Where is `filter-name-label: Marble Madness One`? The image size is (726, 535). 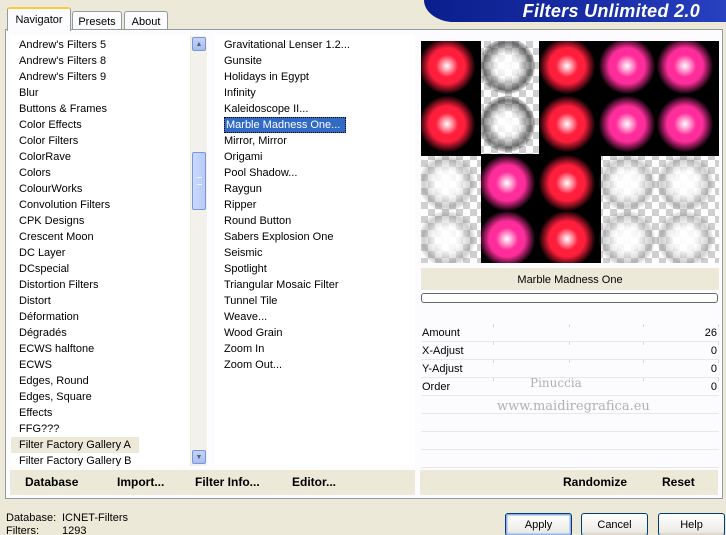
filter-name-label: Marble Madness One is located at coordinates (570, 279).